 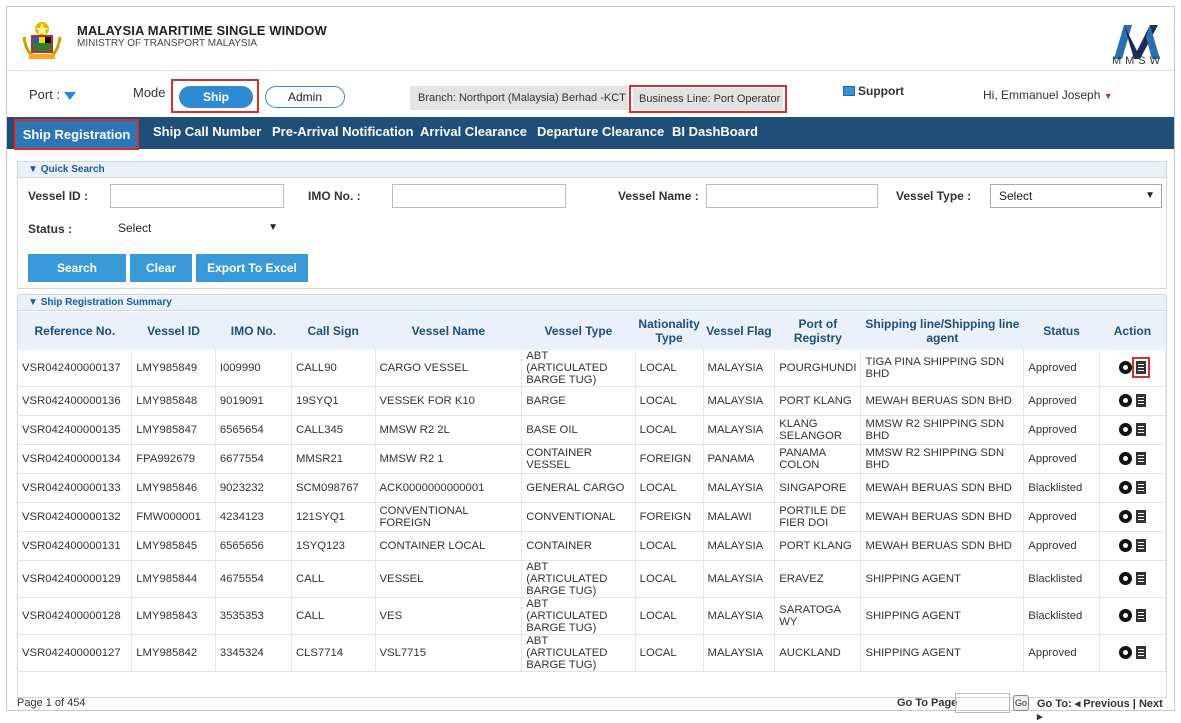 What do you see at coordinates (75, 579) in the screenshot?
I see `cell-reference-no: VSR042400000129` at bounding box center [75, 579].